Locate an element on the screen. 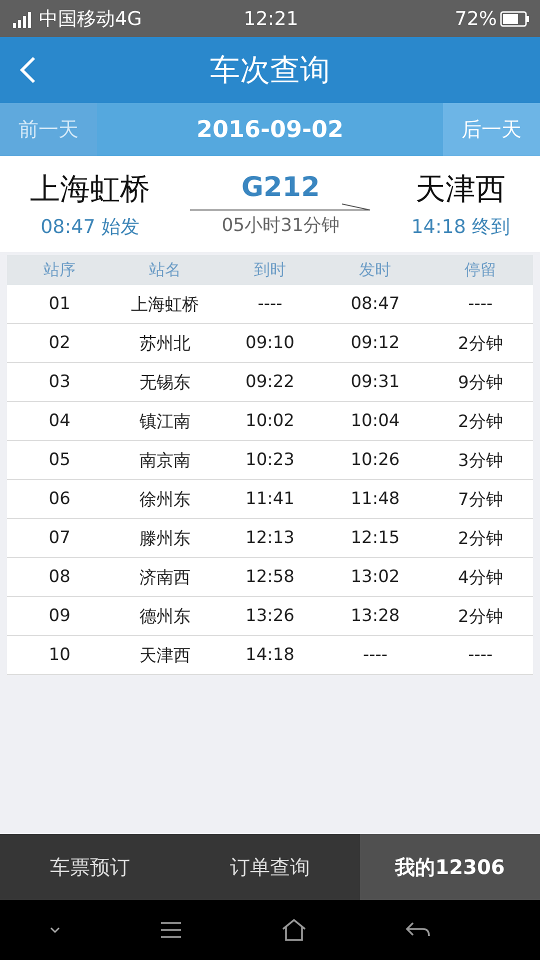 Image resolution: width=540 pixels, height=960 pixels. destination-station: 天津西 is located at coordinates (461, 189).